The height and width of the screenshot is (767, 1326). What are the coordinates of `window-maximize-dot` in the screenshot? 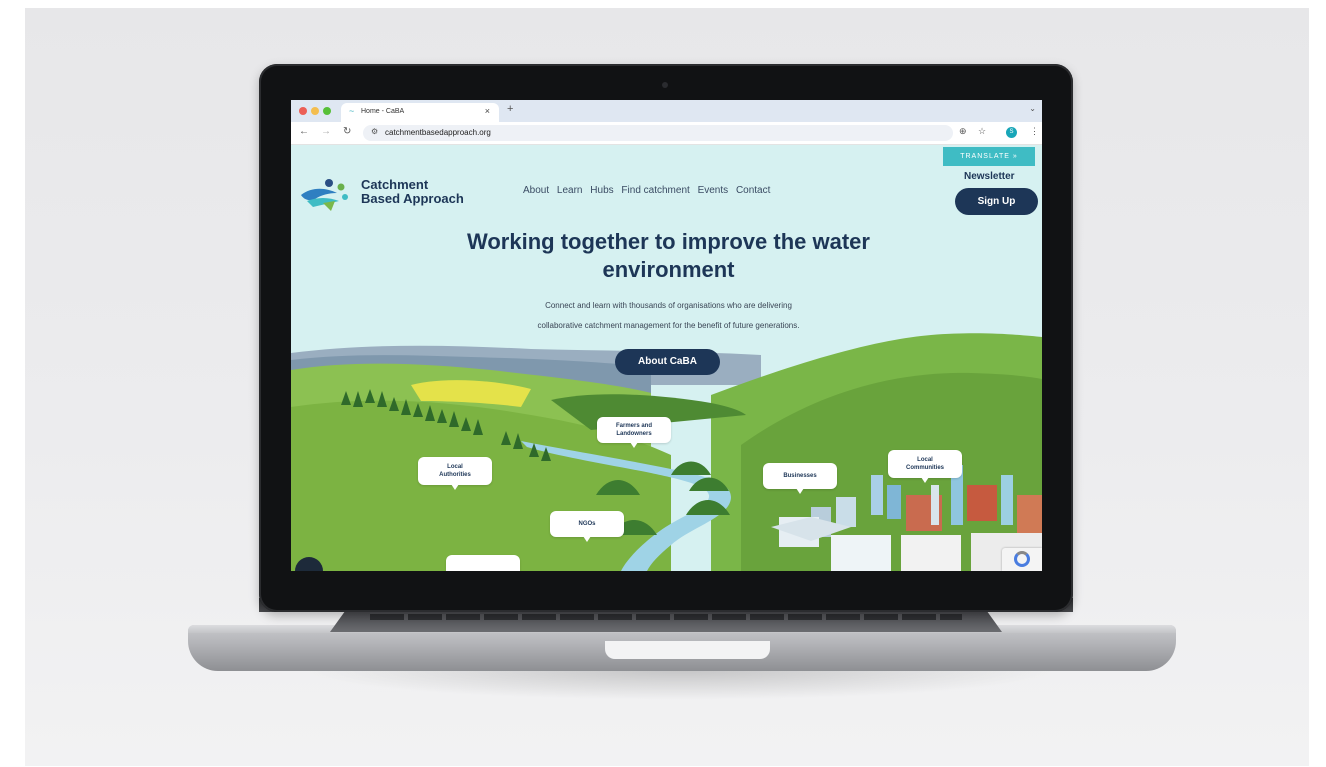 It's located at (327, 111).